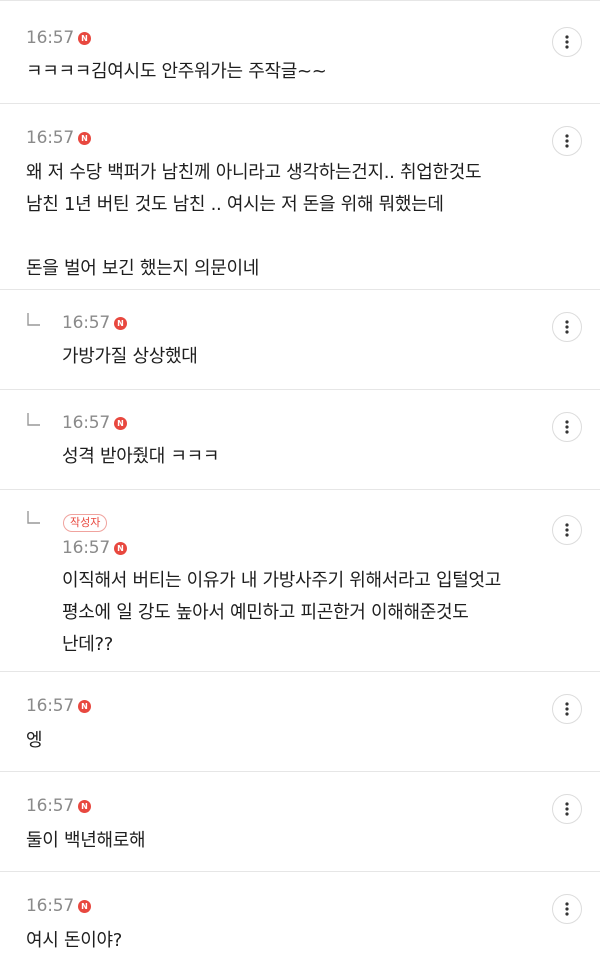 The width and height of the screenshot is (600, 963). Describe the element at coordinates (34, 740) in the screenshot. I see `comment-text: 엥` at that location.